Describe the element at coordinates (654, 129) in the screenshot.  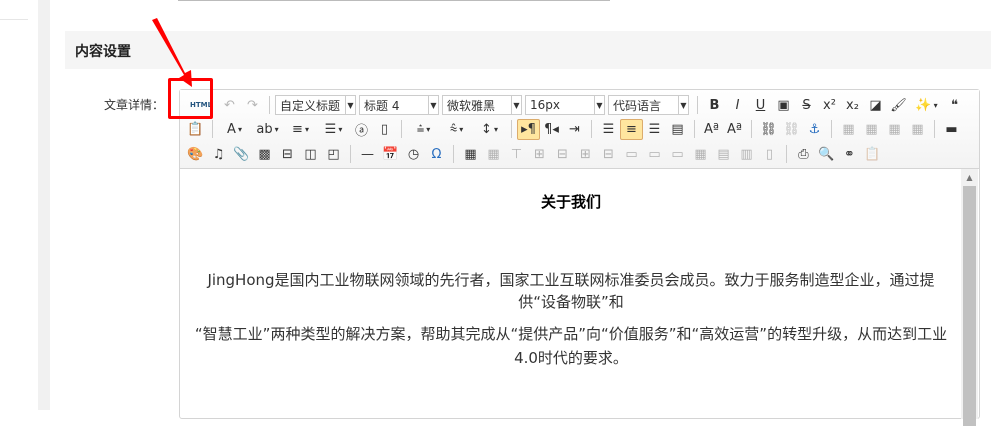
I see `justify-right-icon: ☰` at that location.